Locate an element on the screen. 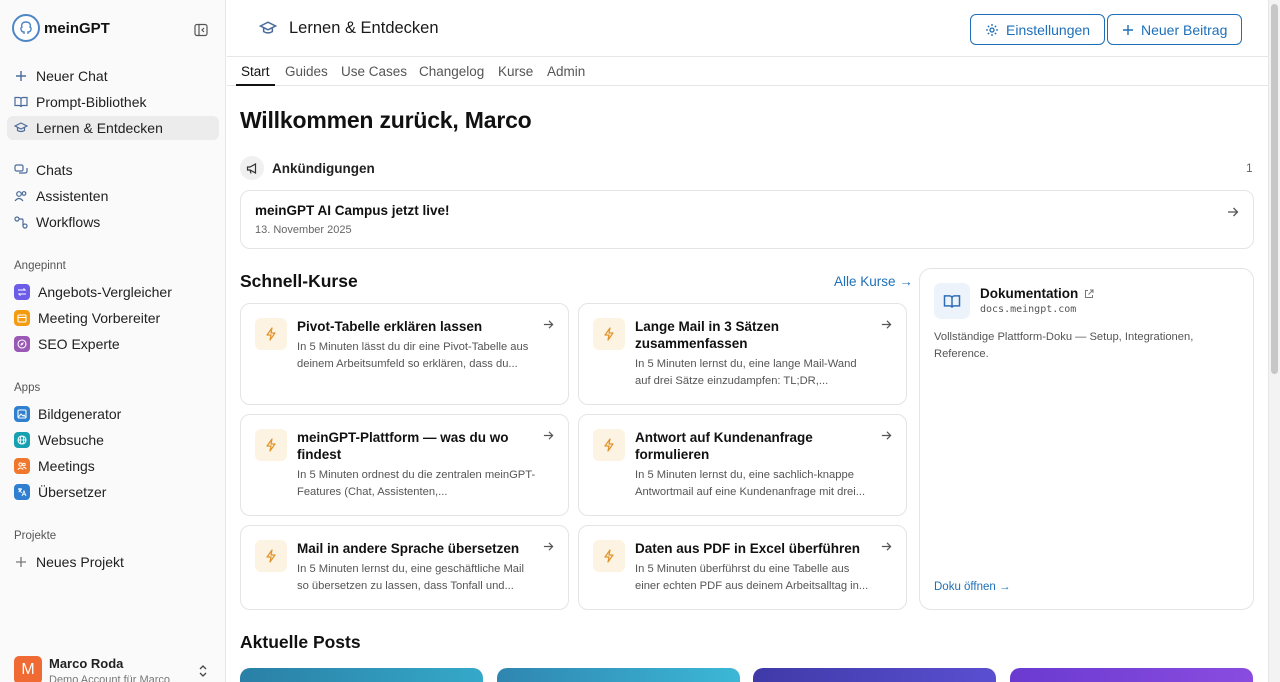  user-menu: M Marco Roda Demo Account für Marco is located at coordinates (92, 669).